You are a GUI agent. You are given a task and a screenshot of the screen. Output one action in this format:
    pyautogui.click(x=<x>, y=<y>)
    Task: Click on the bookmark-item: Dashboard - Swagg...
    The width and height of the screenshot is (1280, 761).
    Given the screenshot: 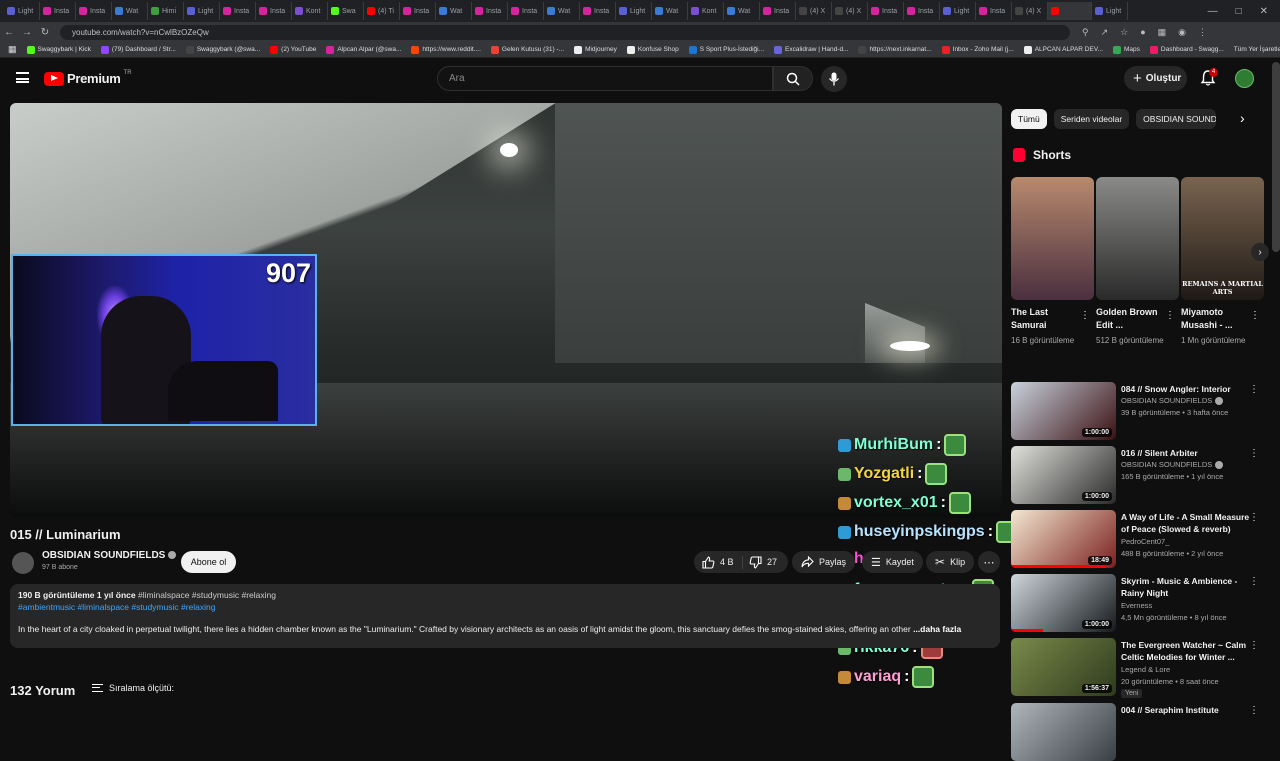 What is the action you would take?
    pyautogui.click(x=1186, y=49)
    